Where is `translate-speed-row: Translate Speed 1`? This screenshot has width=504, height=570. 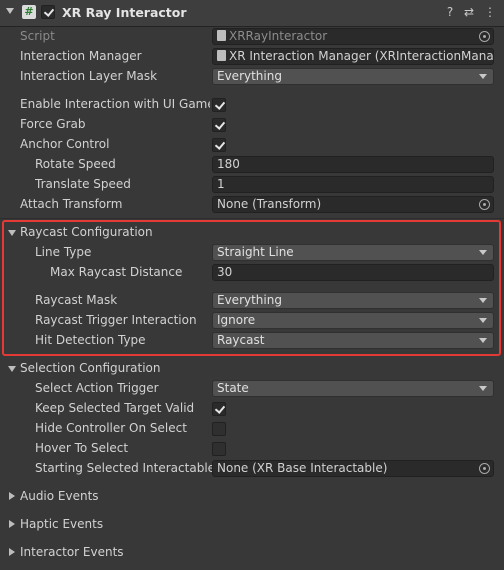
translate-speed-row: Translate Speed 1 is located at coordinates (252, 185).